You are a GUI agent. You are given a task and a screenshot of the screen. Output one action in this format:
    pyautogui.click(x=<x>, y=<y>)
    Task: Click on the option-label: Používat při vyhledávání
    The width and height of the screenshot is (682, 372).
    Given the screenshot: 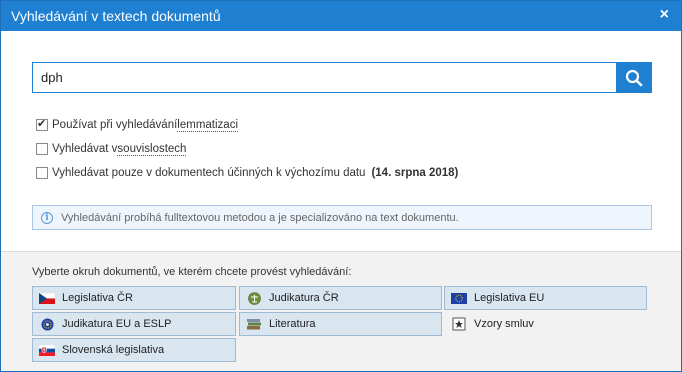 What is the action you would take?
    pyautogui.click(x=115, y=125)
    